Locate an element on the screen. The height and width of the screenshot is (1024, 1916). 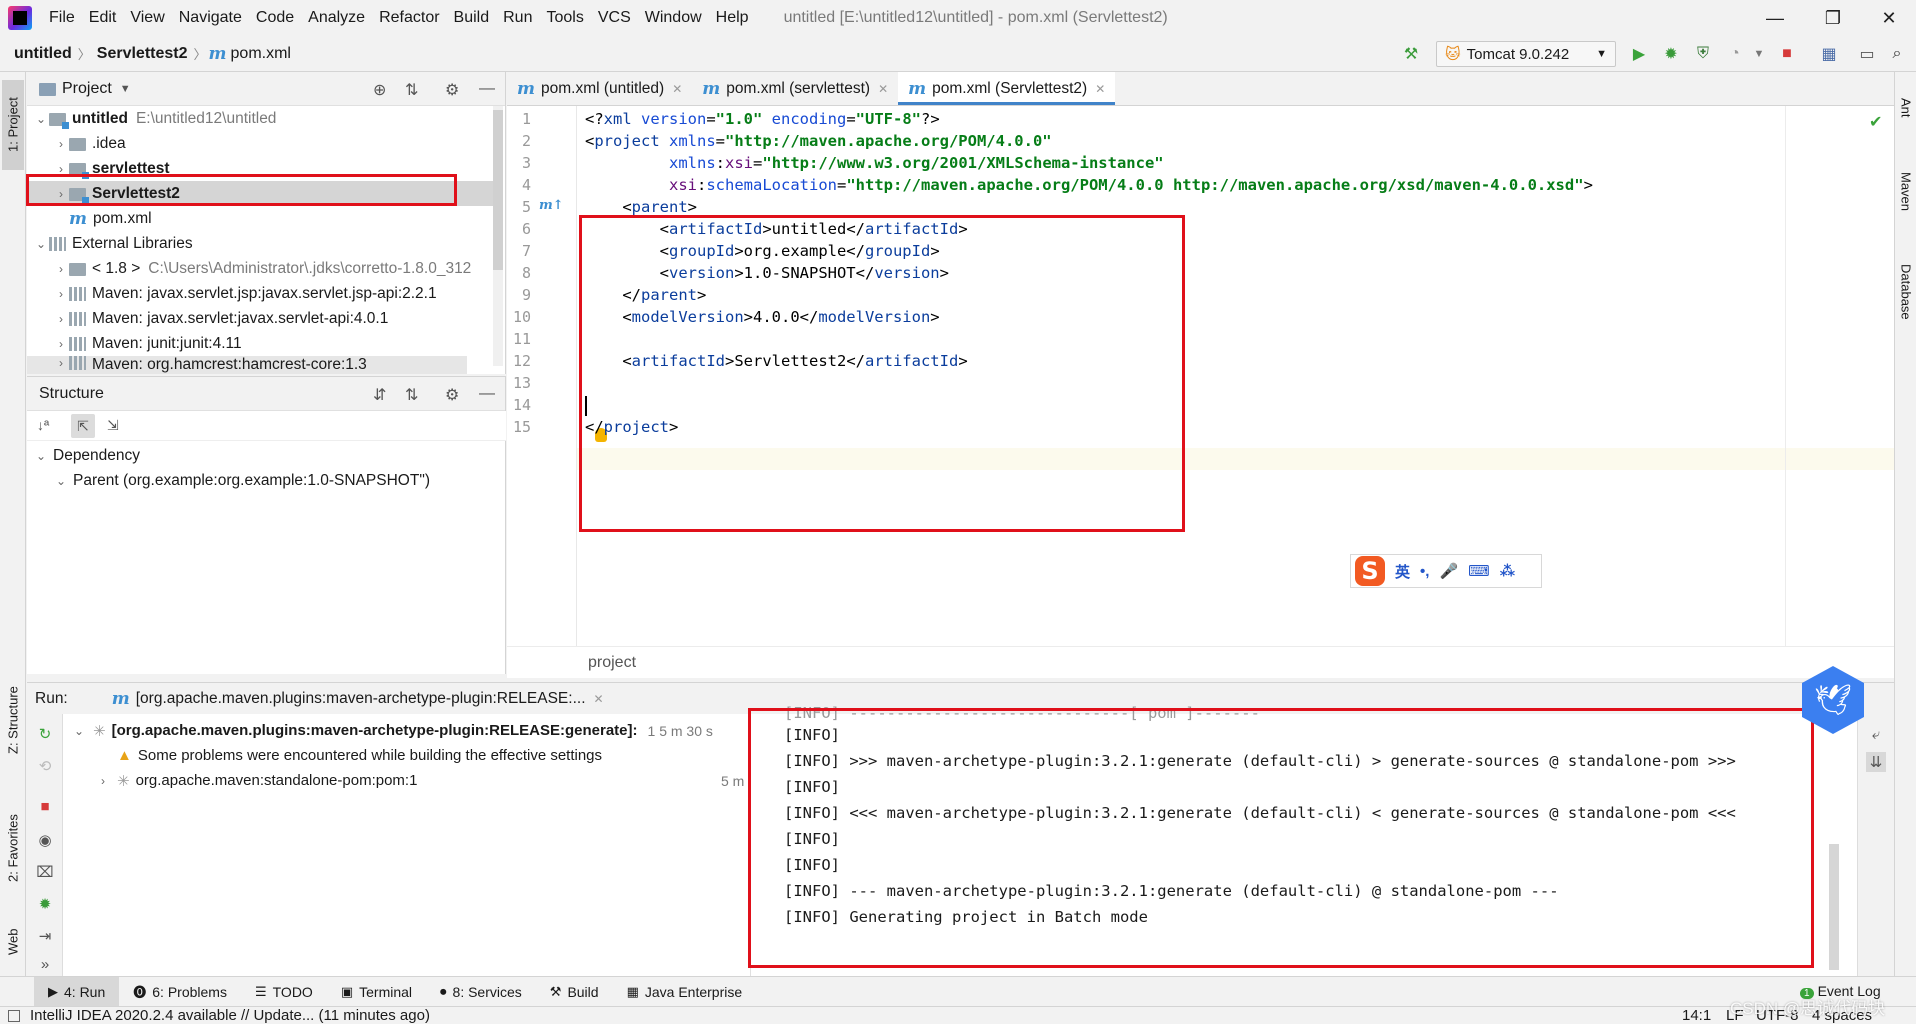
camera-icon: ⌧ is located at coordinates (45, 872).